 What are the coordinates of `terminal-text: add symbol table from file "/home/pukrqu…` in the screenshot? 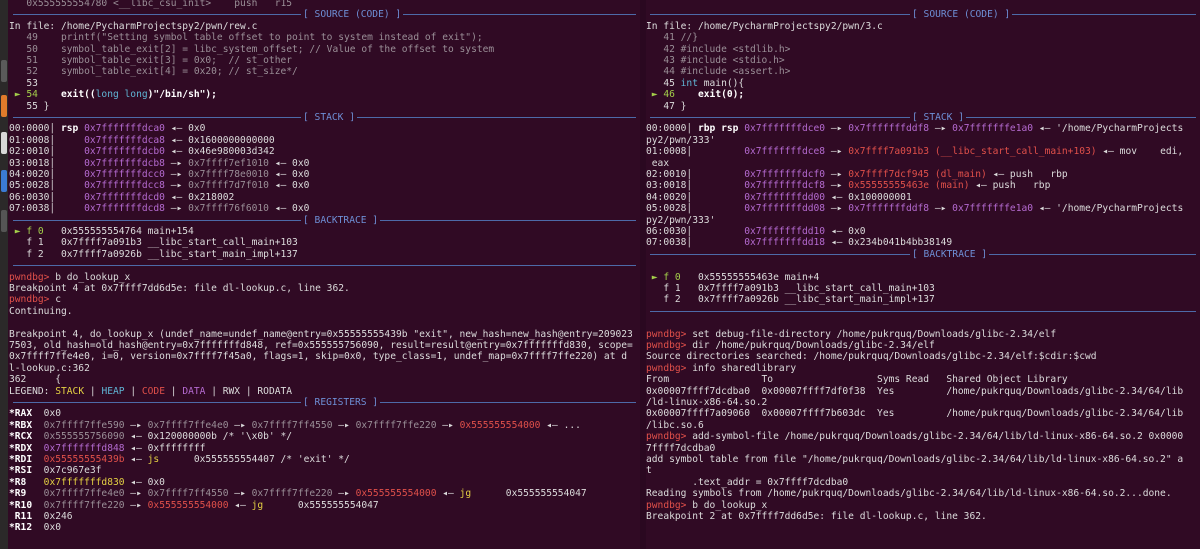 It's located at (915, 459).